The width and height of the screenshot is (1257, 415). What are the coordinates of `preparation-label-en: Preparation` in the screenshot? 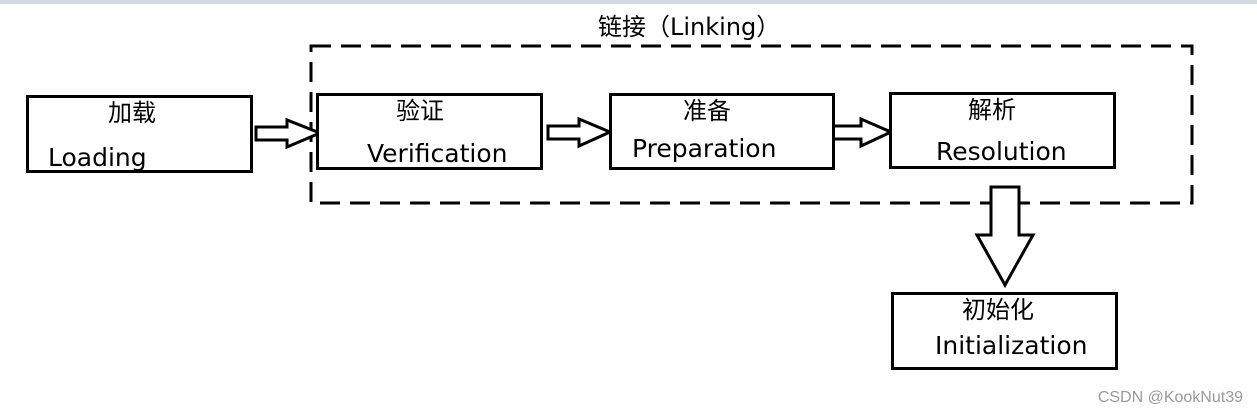 It's located at (704, 148).